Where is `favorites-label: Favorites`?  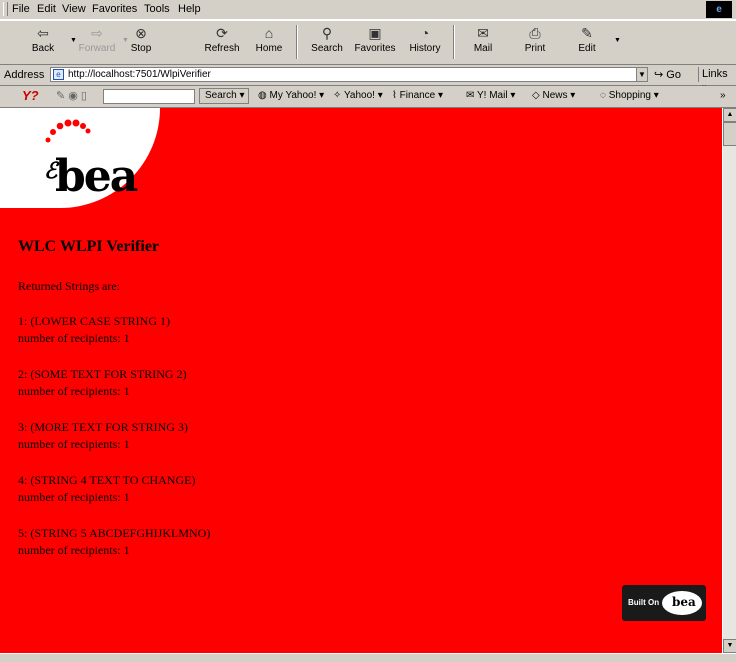
favorites-label: Favorites is located at coordinates (375, 48).